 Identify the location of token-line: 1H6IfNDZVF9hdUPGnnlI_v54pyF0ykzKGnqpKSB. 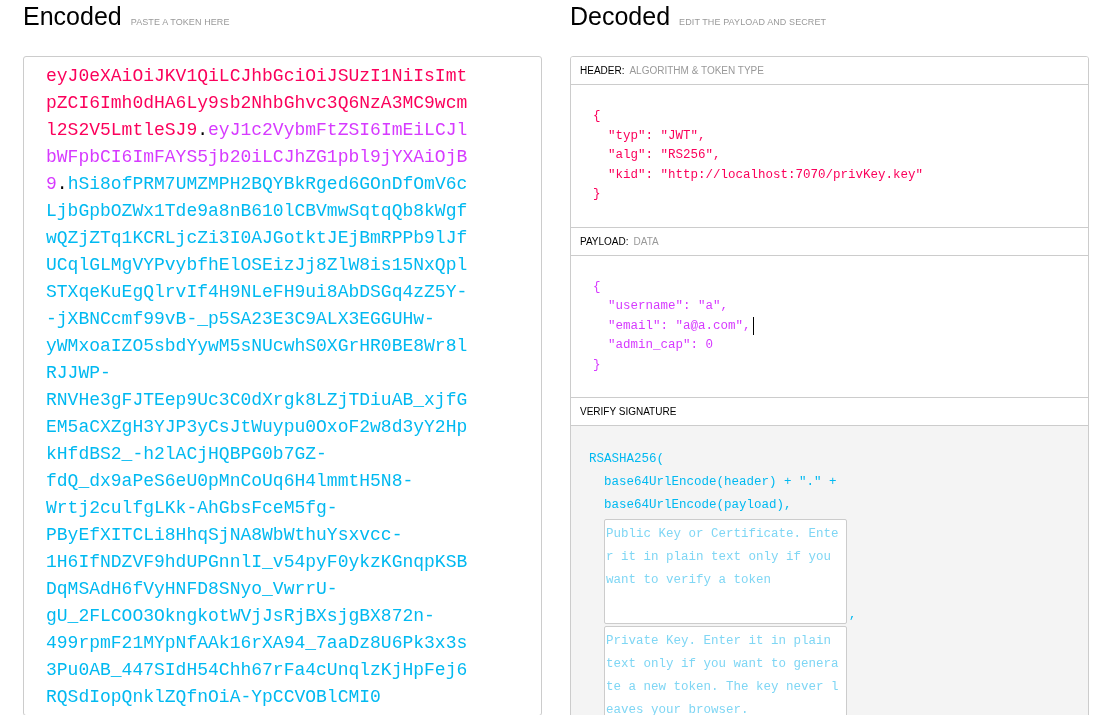
(257, 562).